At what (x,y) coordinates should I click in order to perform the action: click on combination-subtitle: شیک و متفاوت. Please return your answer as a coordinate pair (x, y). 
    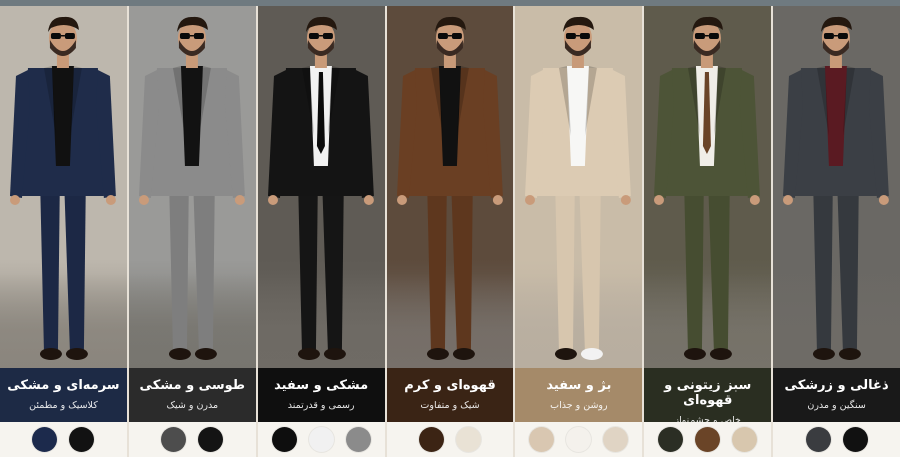
    Looking at the image, I should click on (450, 405).